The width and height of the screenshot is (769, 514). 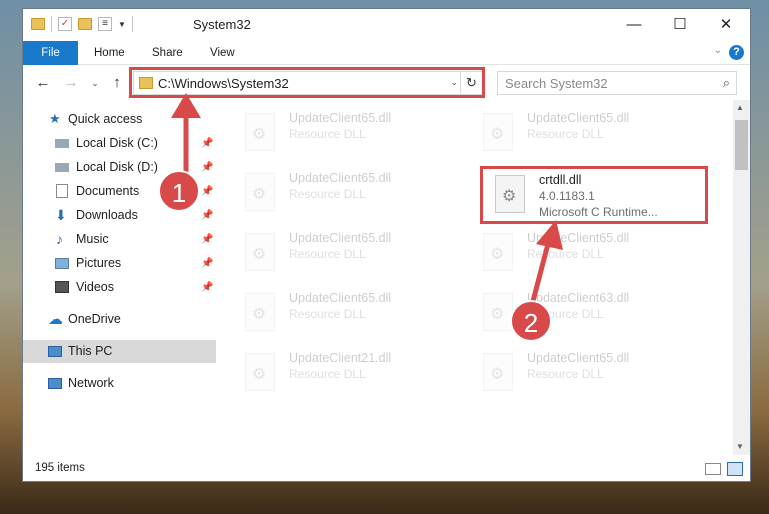 I want to click on search-input: Search System32, so click(x=556, y=83).